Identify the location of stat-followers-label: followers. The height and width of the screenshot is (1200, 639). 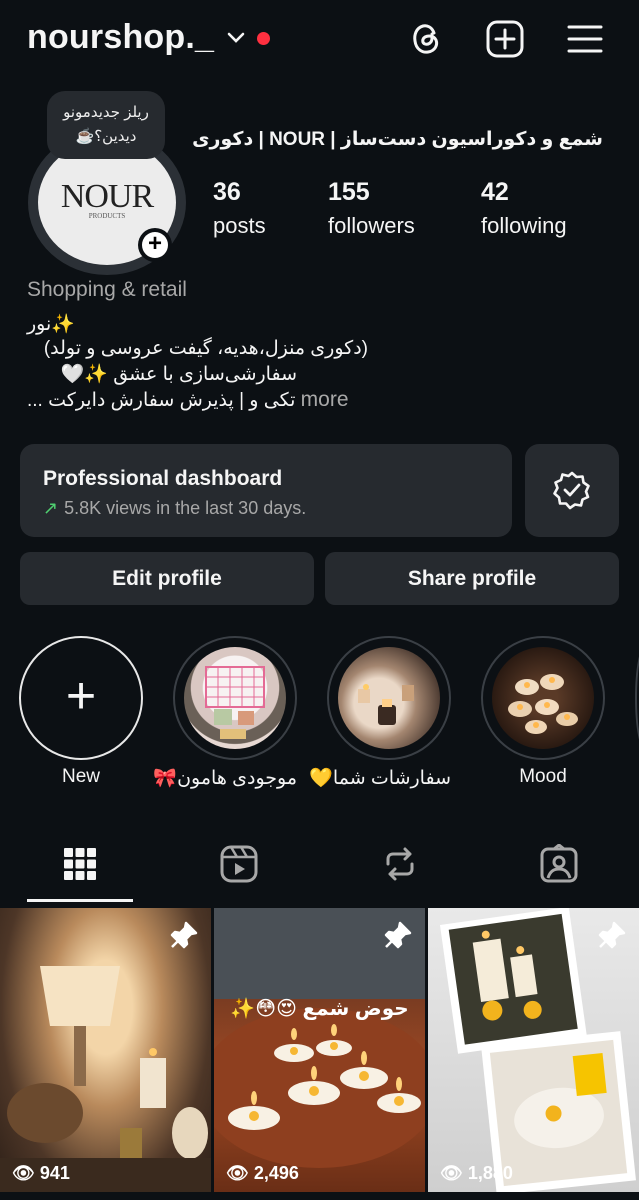
(371, 225).